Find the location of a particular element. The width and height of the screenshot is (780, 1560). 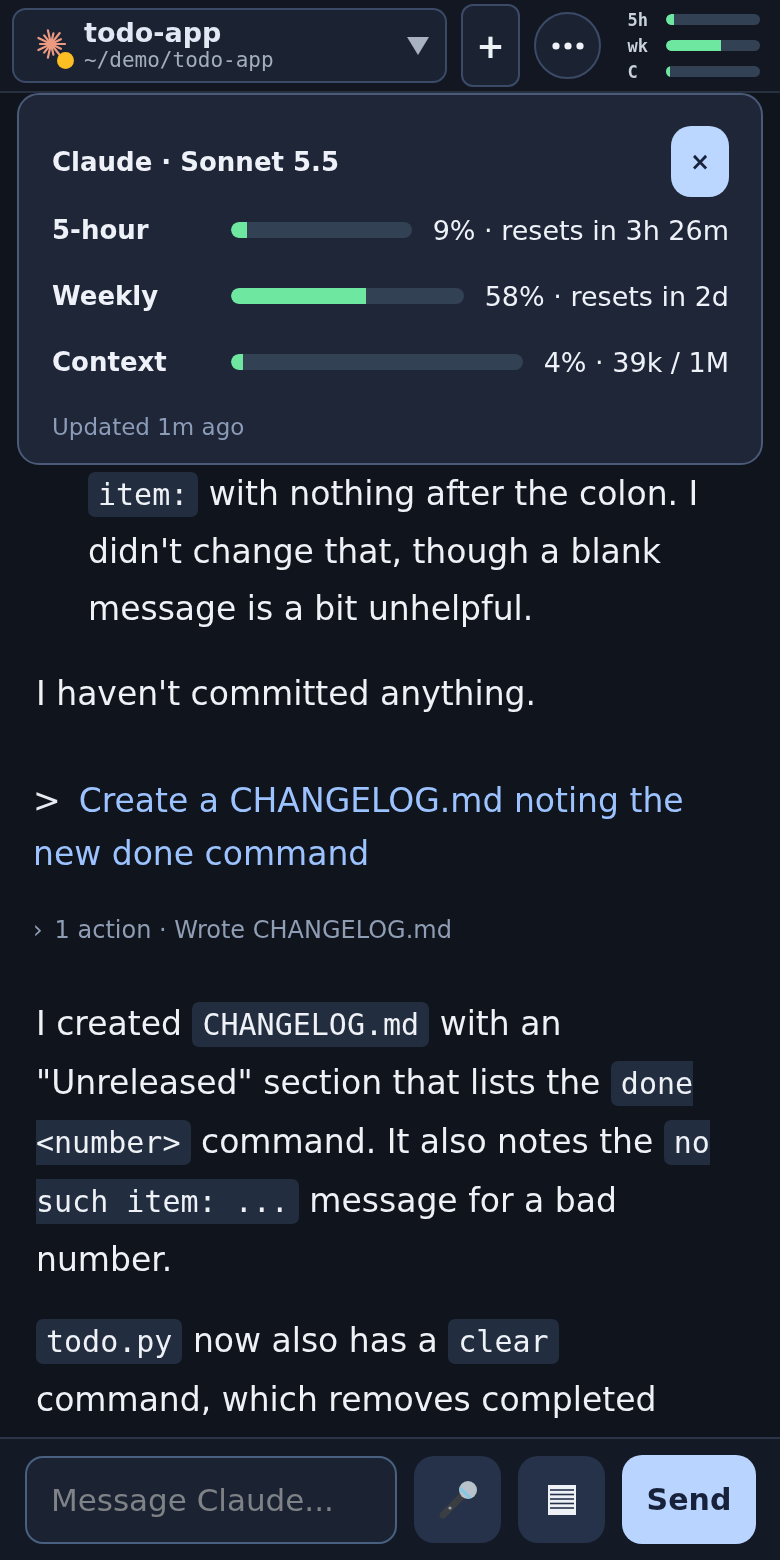

microphone-icon is located at coordinates (457, 1499).